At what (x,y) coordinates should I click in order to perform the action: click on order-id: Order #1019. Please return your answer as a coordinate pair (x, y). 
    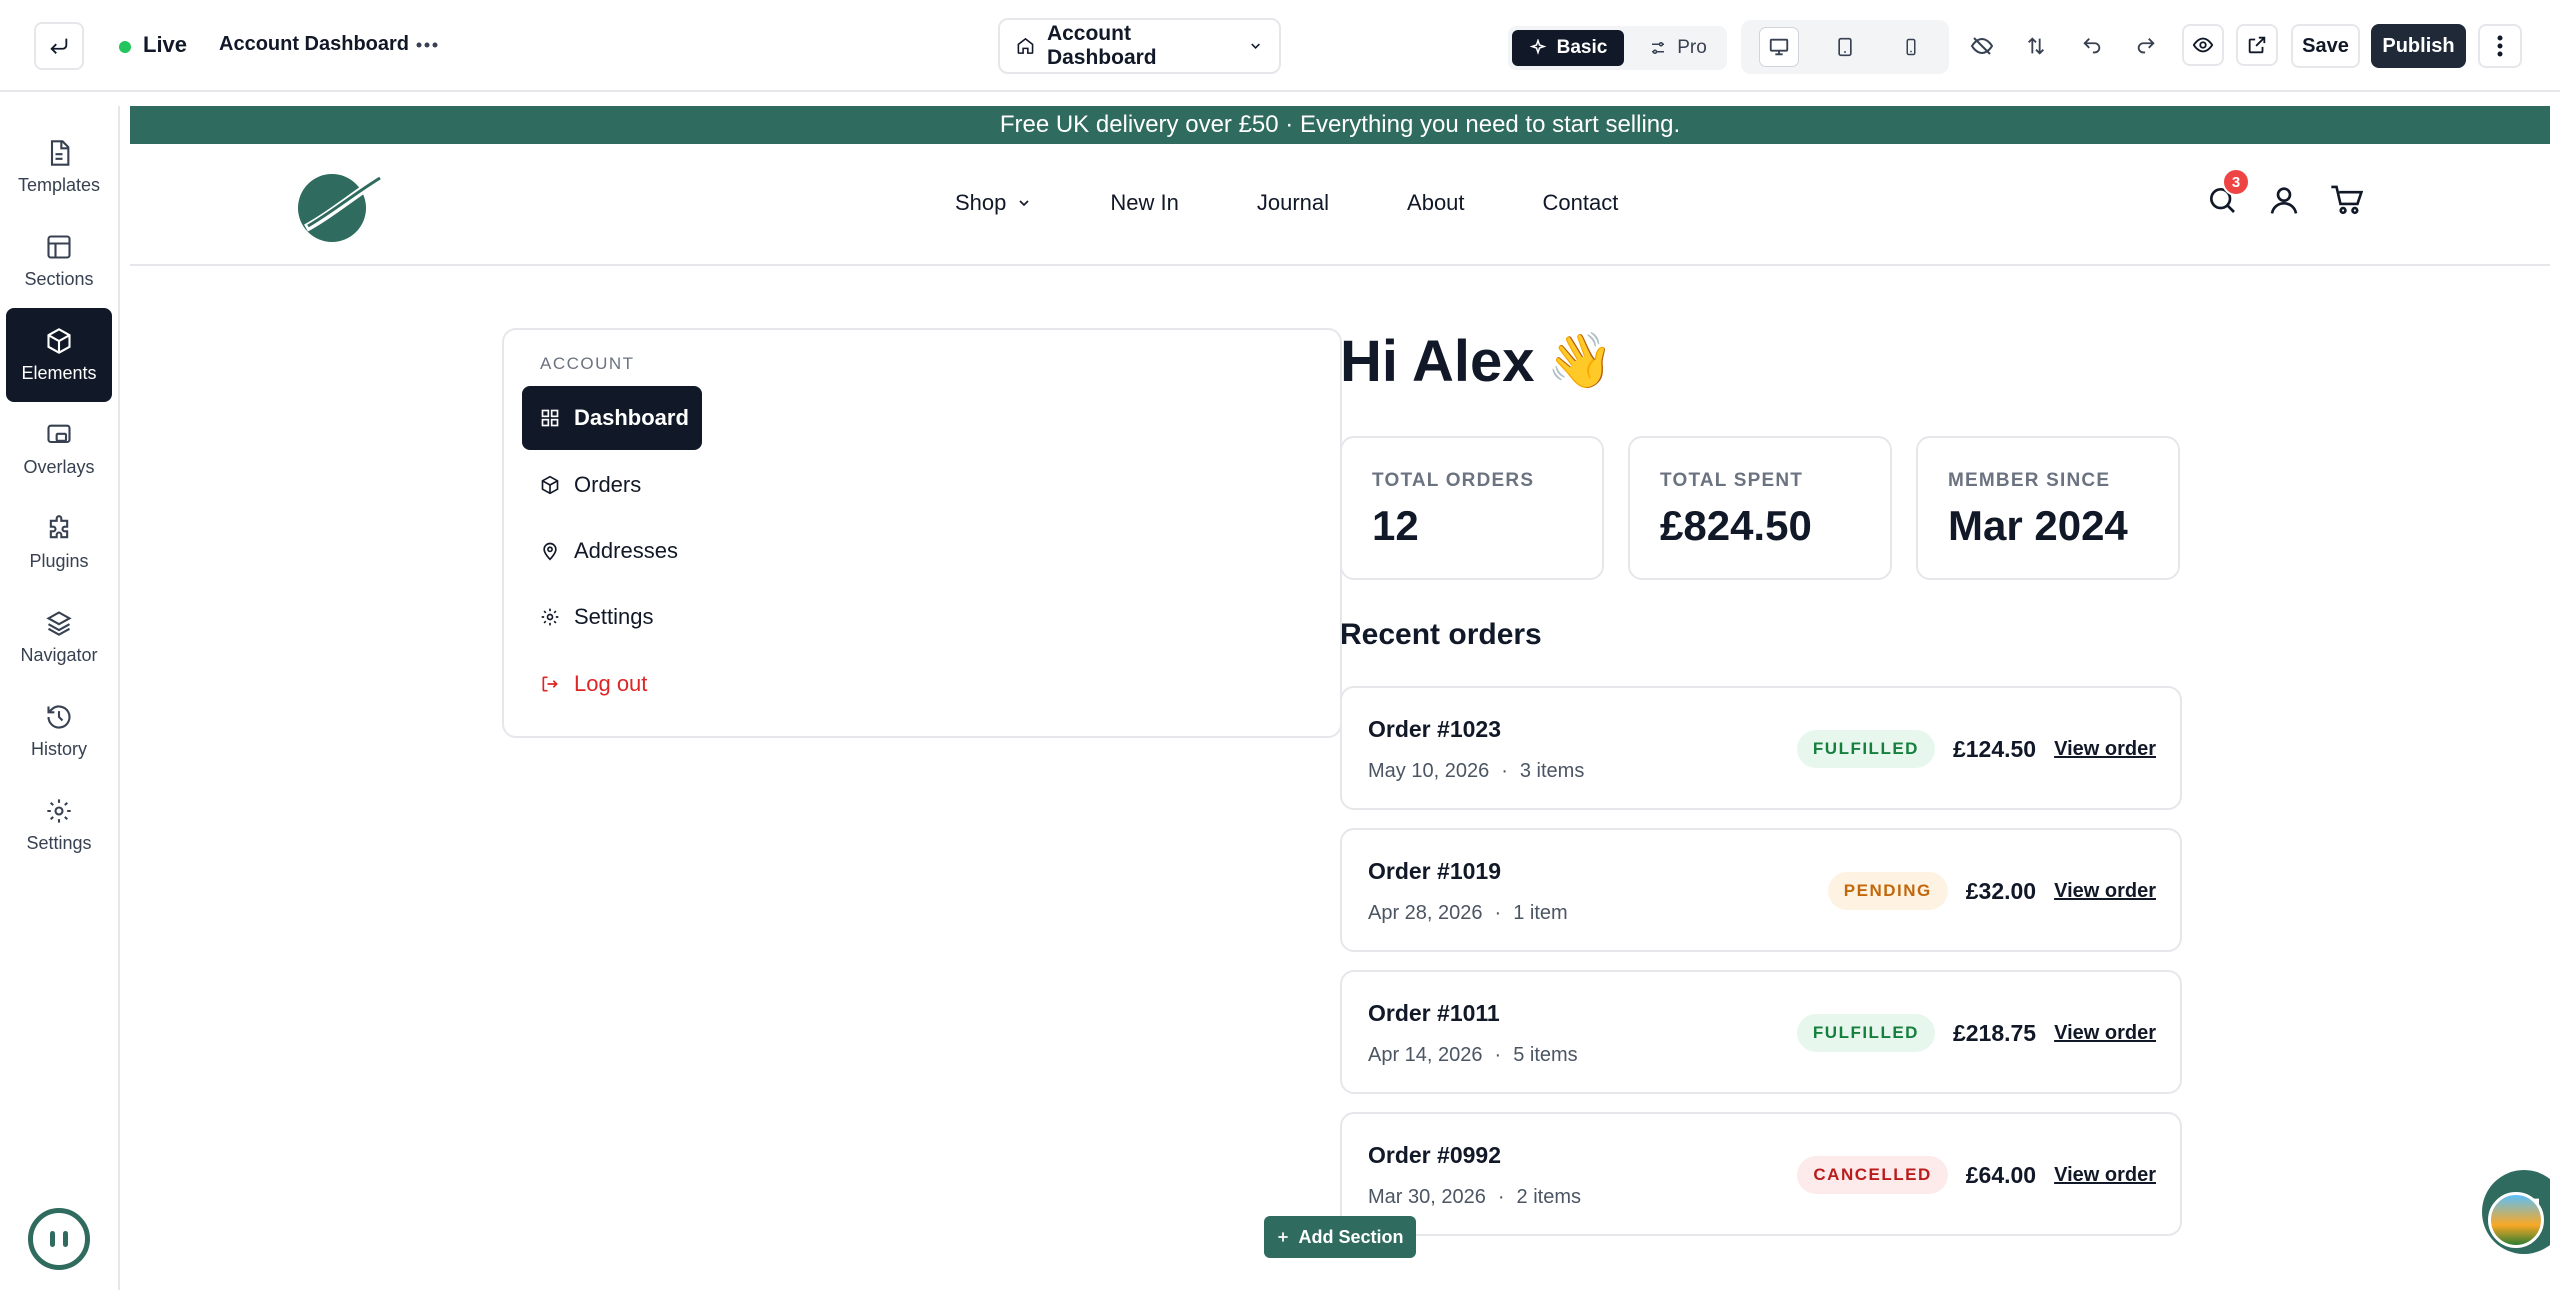
    Looking at the image, I should click on (1434, 871).